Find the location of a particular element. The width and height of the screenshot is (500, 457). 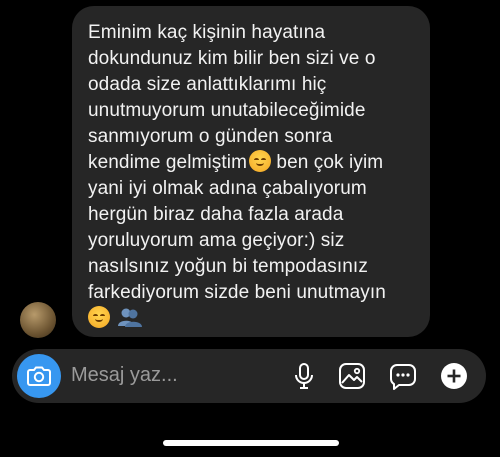

microphone-icon is located at coordinates (304, 376).